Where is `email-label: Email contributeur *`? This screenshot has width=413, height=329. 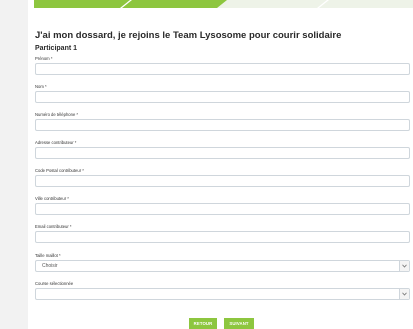 email-label: Email contributeur * is located at coordinates (53, 226).